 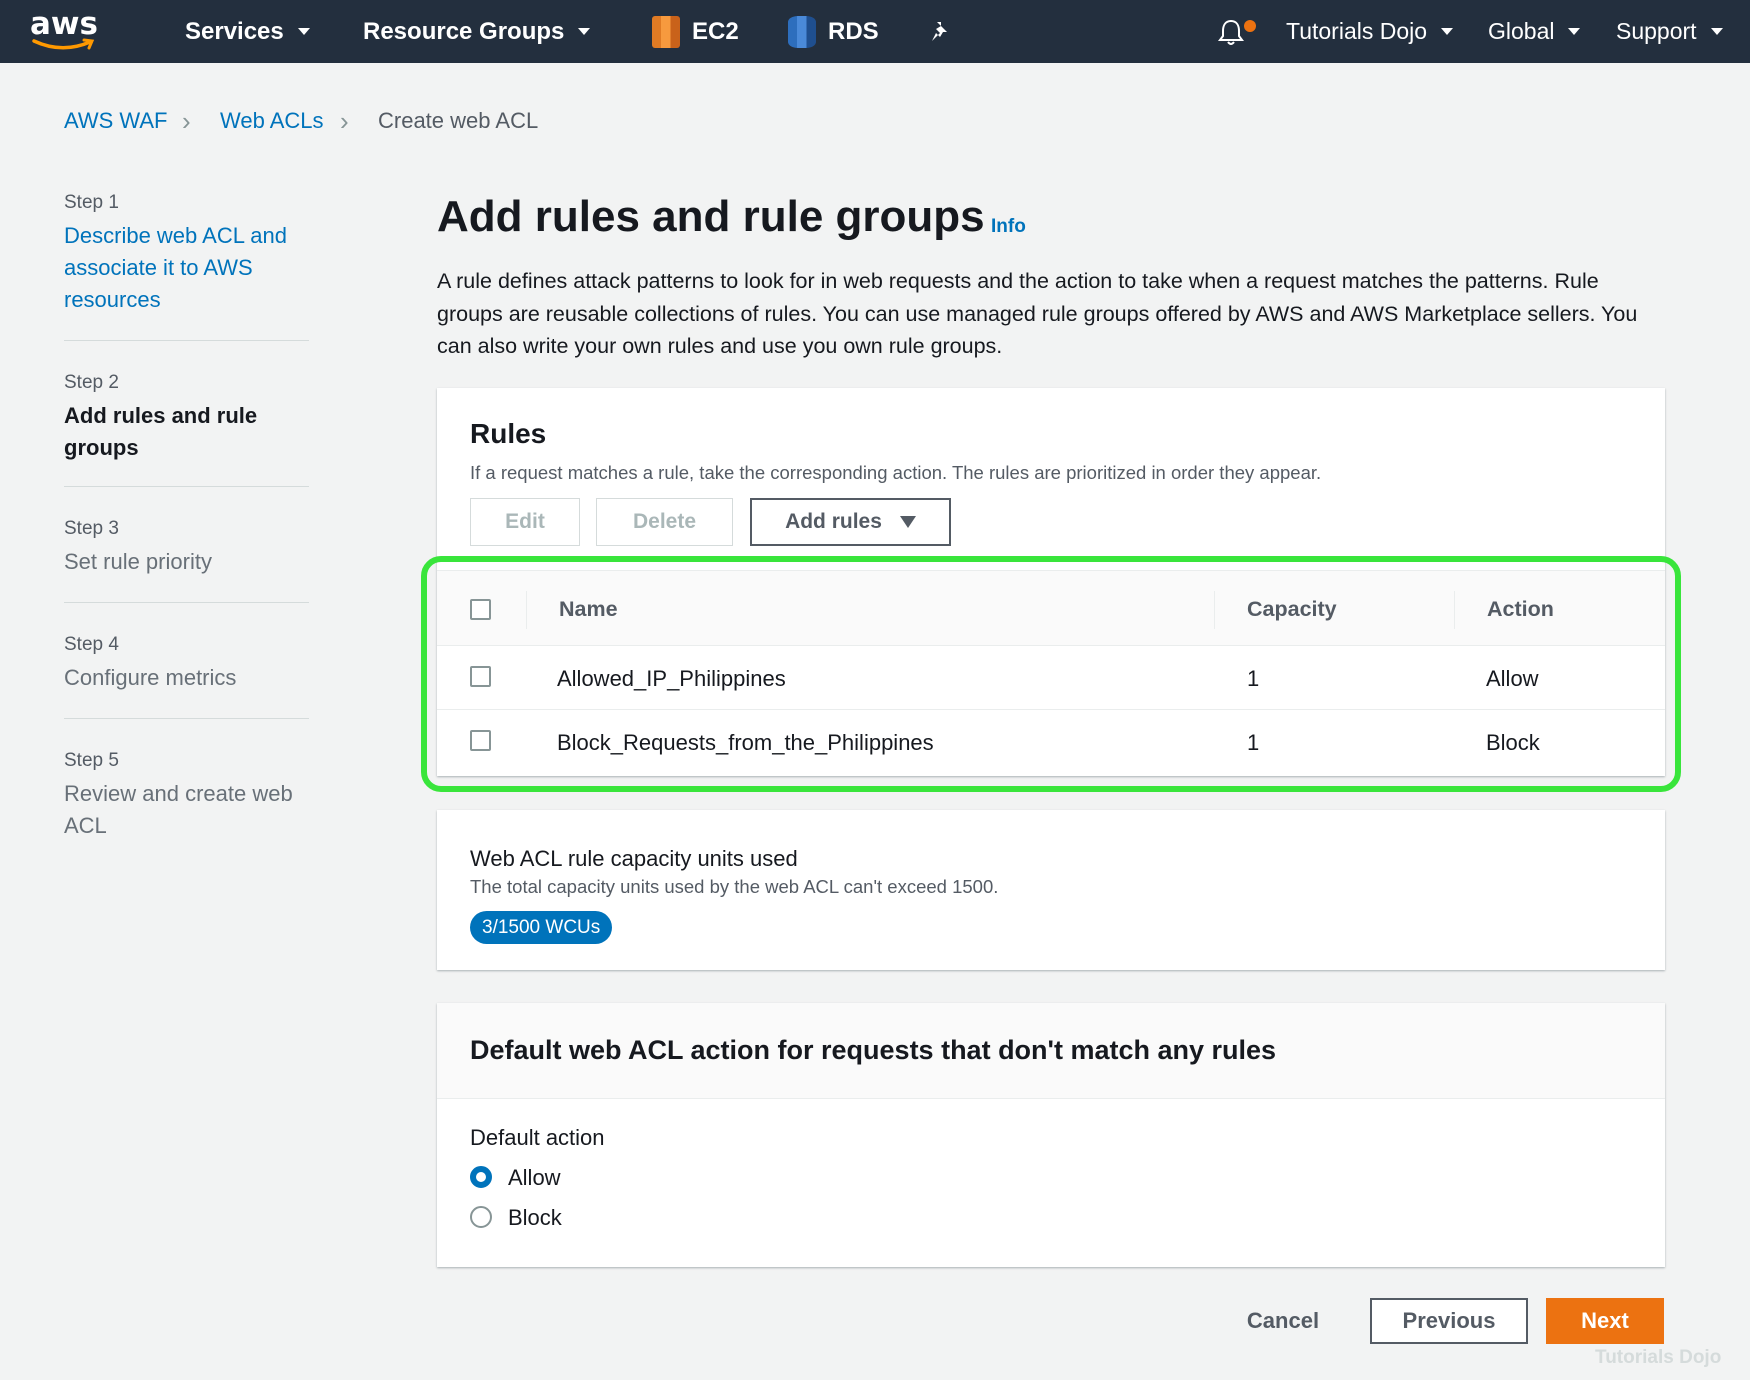 I want to click on step-3-number: Step 3, so click(x=91, y=528).